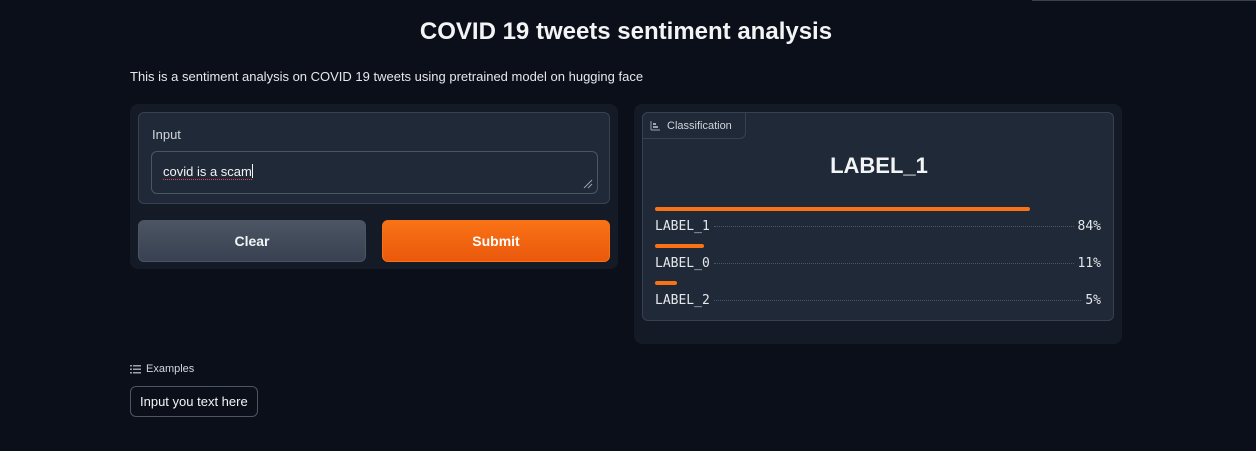 The image size is (1256, 451). What do you see at coordinates (878, 294) in the screenshot?
I see `confidence-row: LABEL_2 5%` at bounding box center [878, 294].